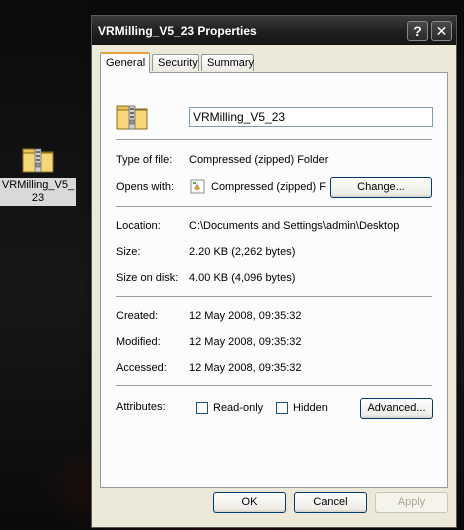 The image size is (464, 530). I want to click on title-bar: VRMilling_V5_23 Properties ? ✕, so click(274, 30).